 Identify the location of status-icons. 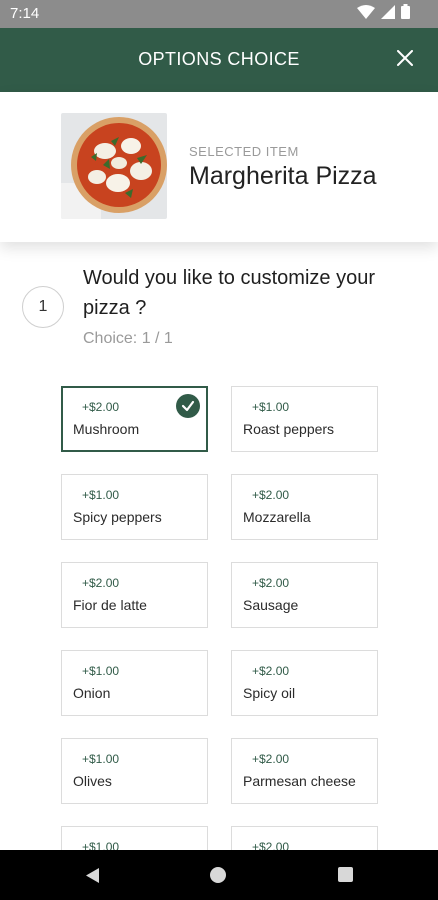
(383, 14).